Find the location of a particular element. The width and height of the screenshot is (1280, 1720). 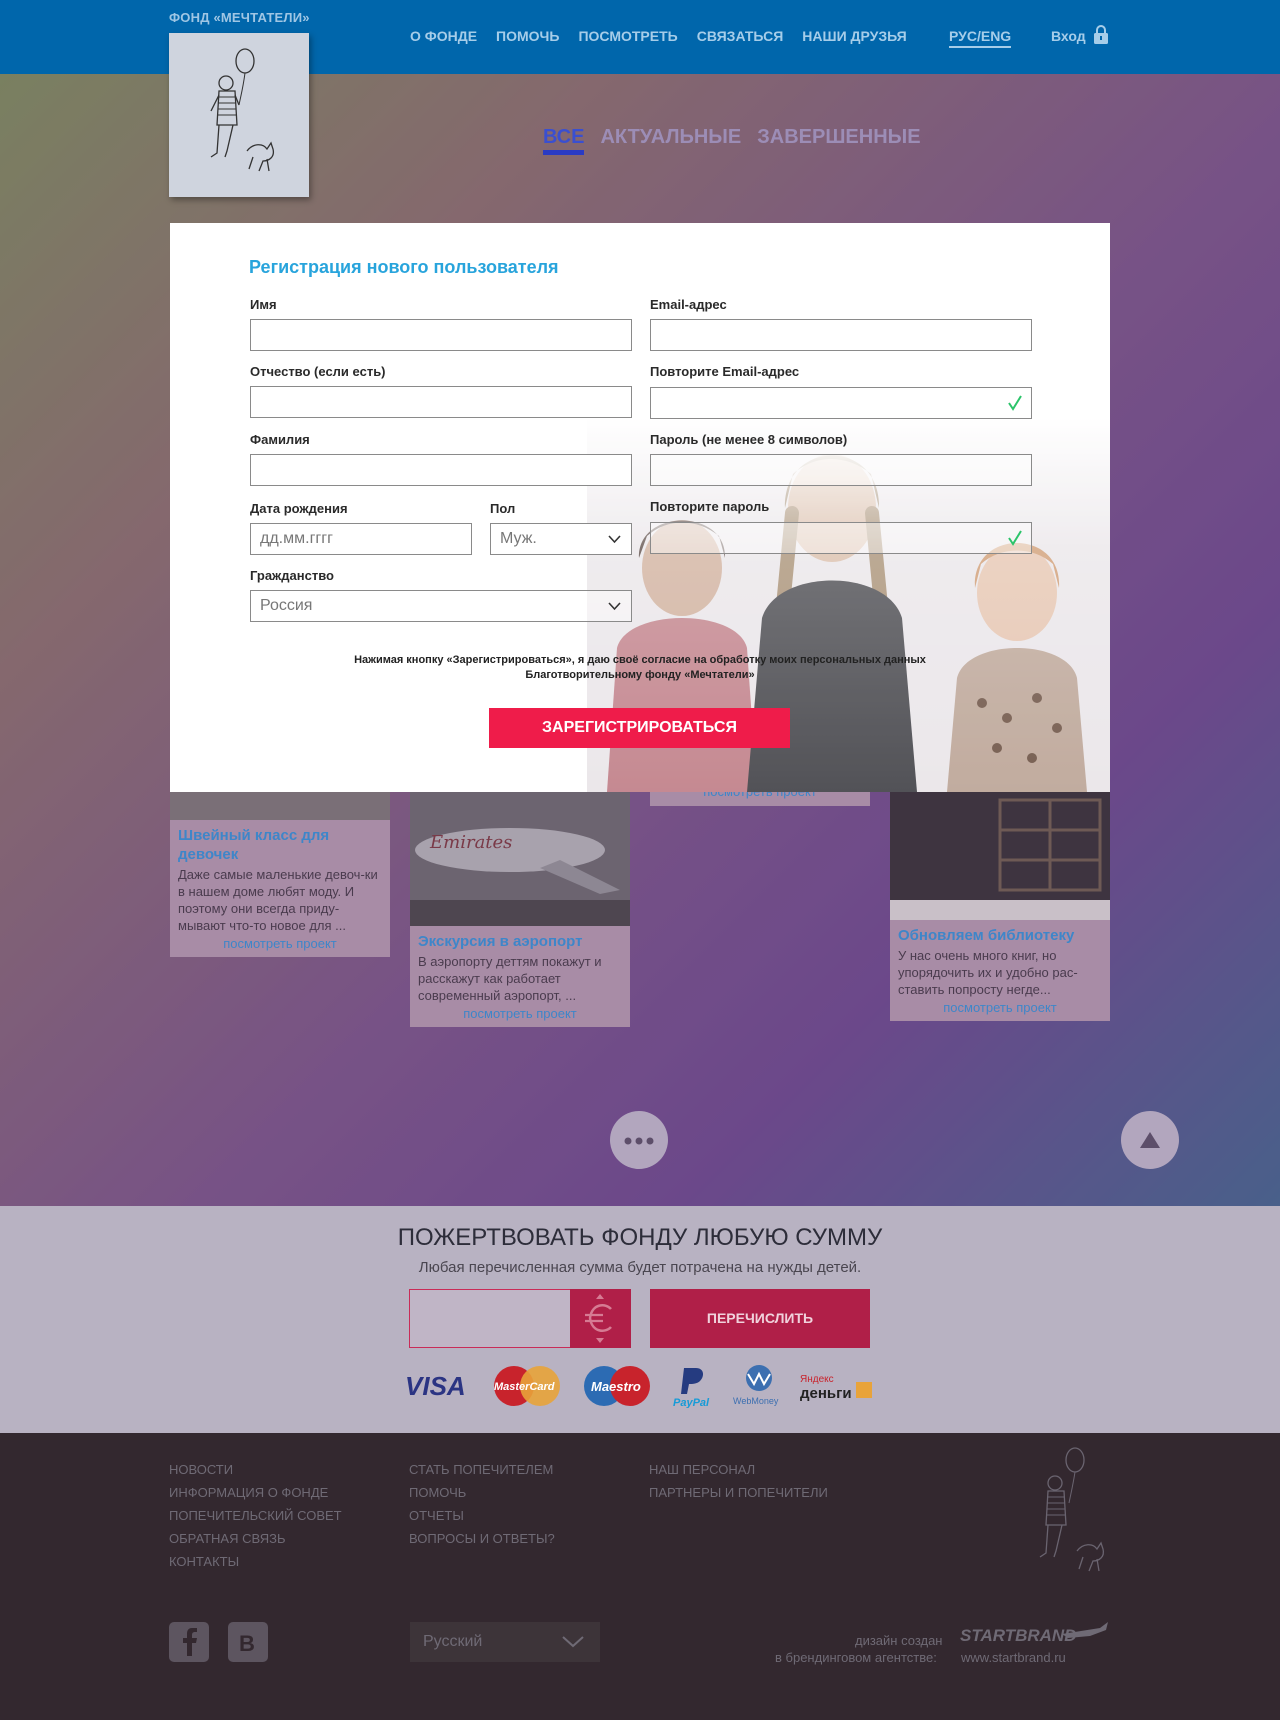

currency-selector is located at coordinates (600, 1318).